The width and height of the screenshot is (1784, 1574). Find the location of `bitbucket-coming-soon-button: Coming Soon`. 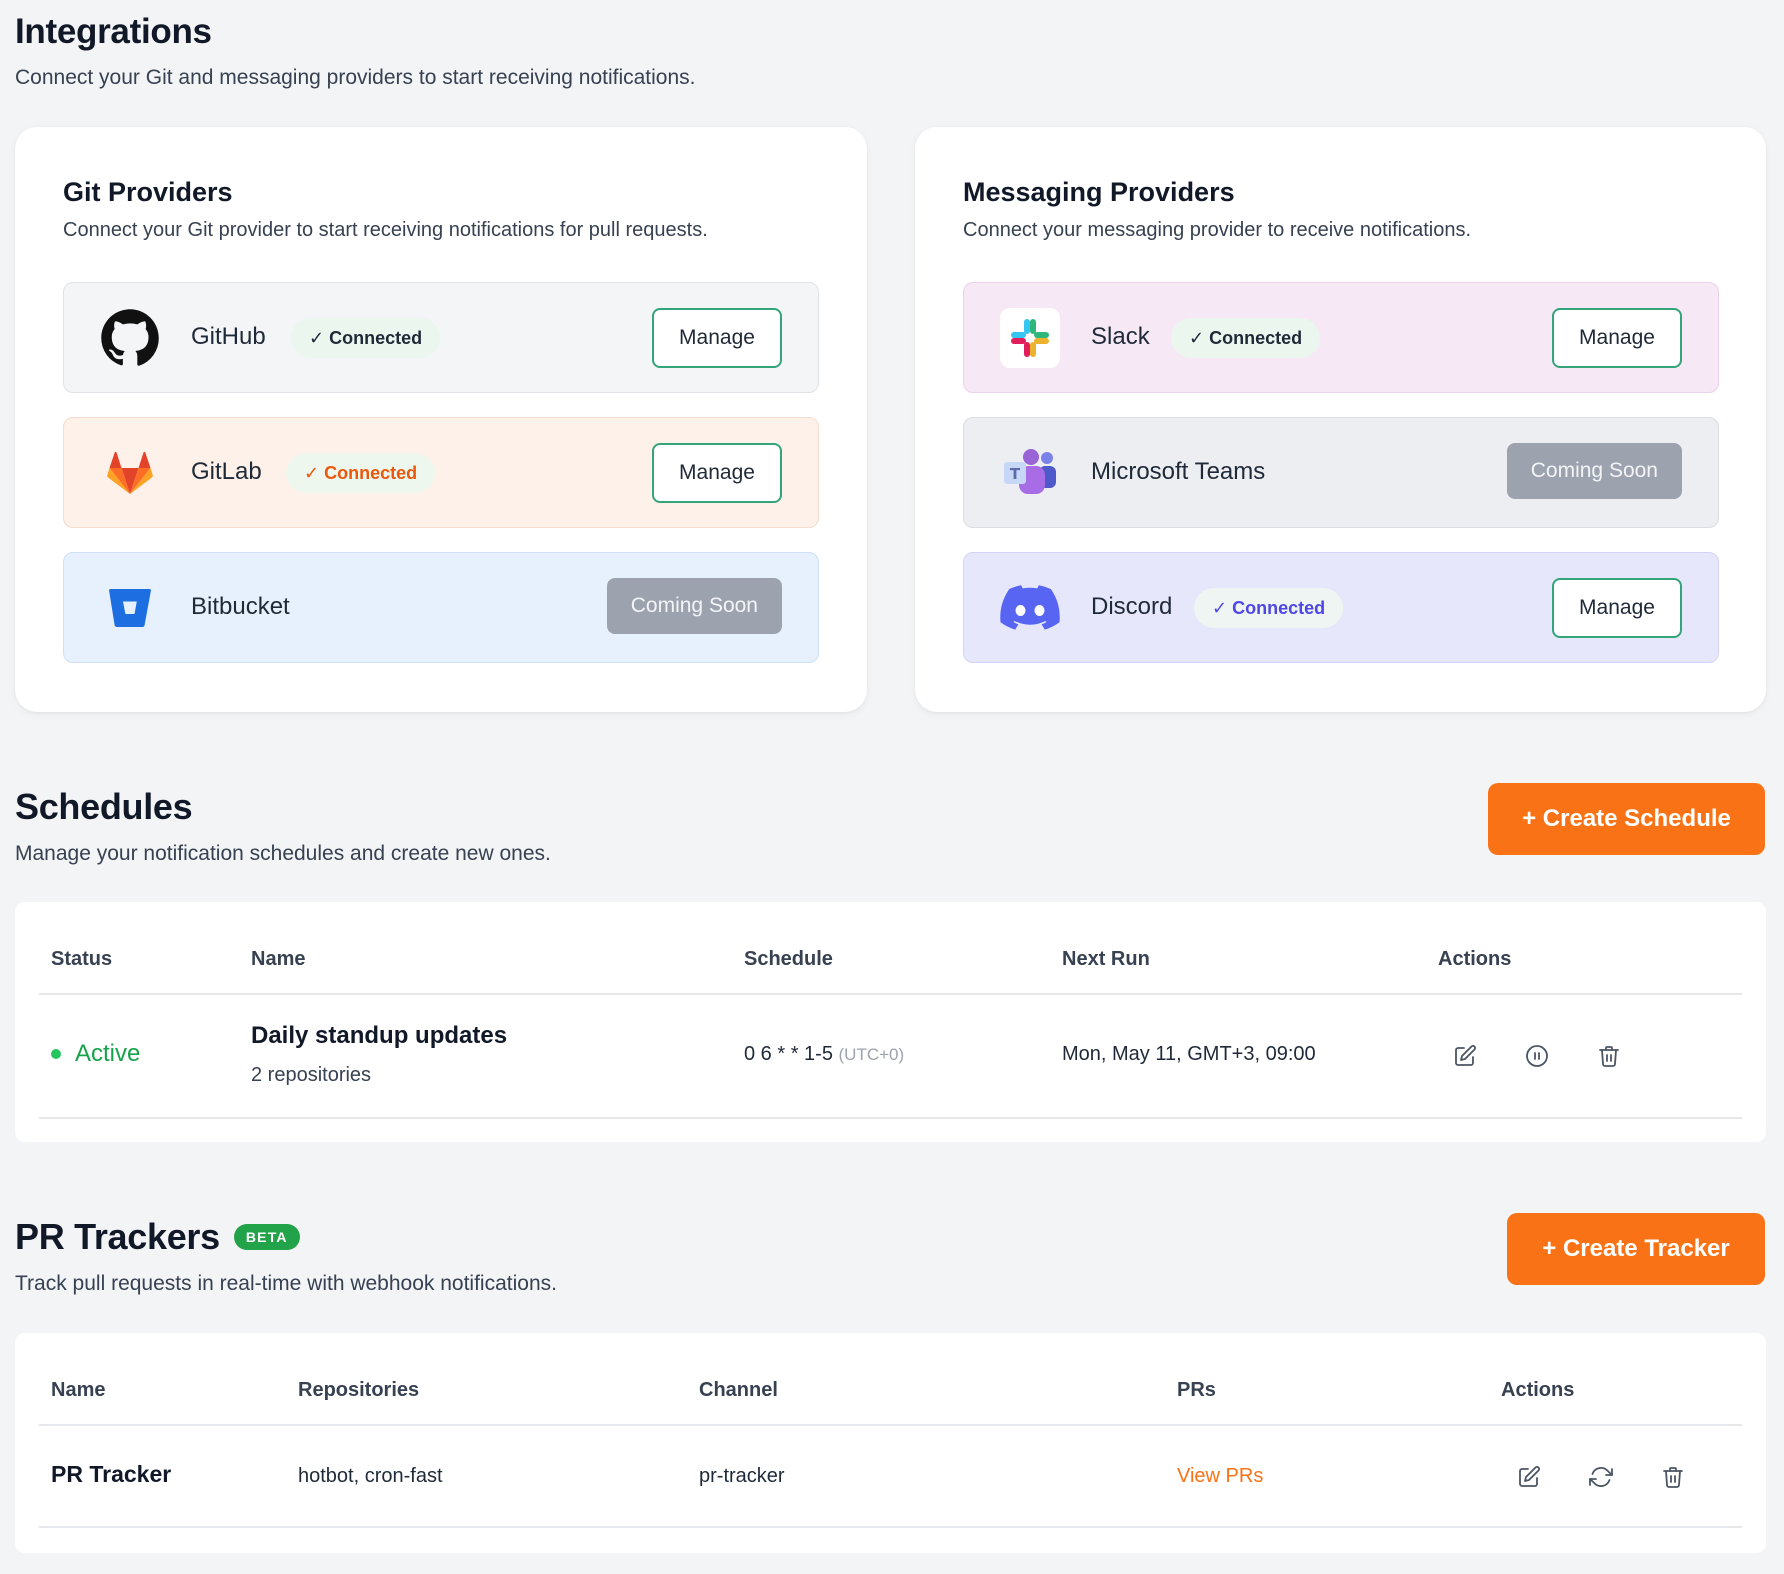

bitbucket-coming-soon-button: Coming Soon is located at coordinates (694, 606).